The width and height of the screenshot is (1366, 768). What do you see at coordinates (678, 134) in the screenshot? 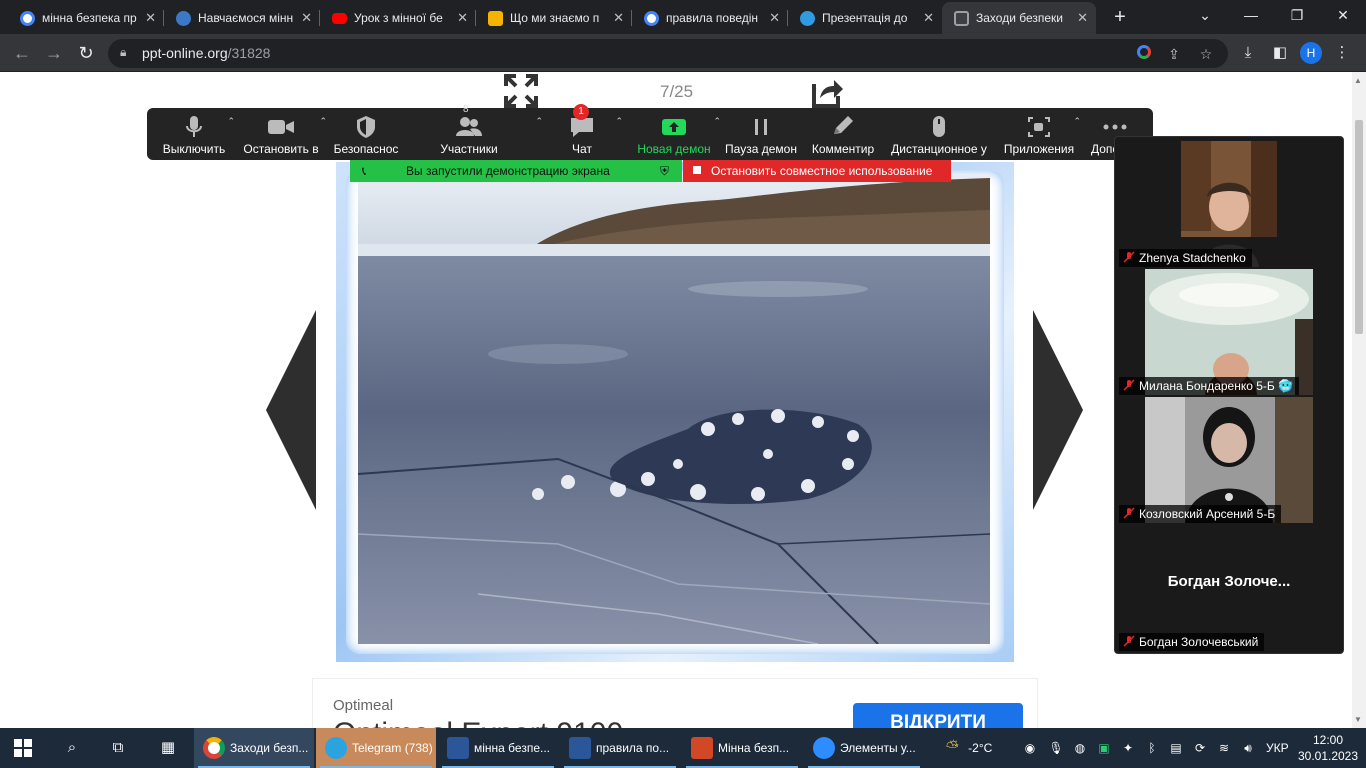
I see `new-share-button: ⌃ Новая демон` at bounding box center [678, 134].